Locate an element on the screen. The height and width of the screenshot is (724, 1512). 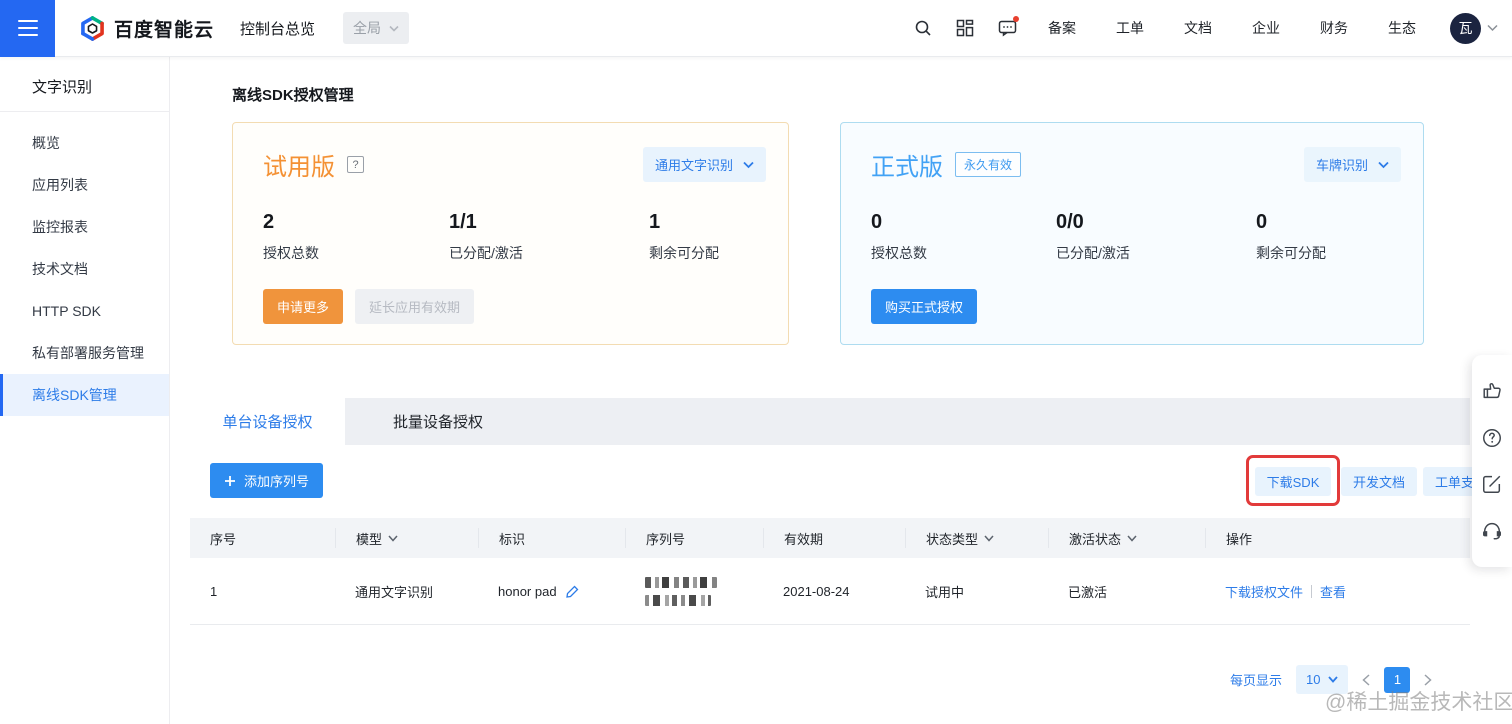
cell-validity: 2021-08-24 is located at coordinates (816, 591).